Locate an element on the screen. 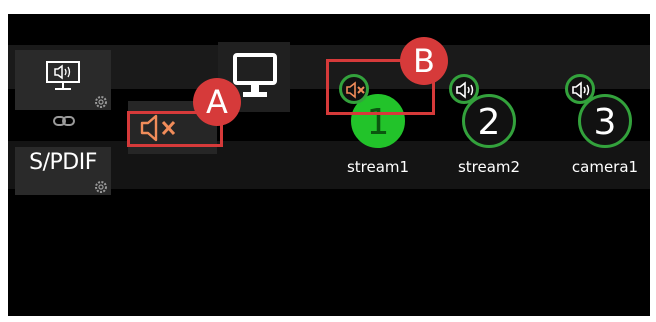  spdif-label: S/PDIF is located at coordinates (63, 162).